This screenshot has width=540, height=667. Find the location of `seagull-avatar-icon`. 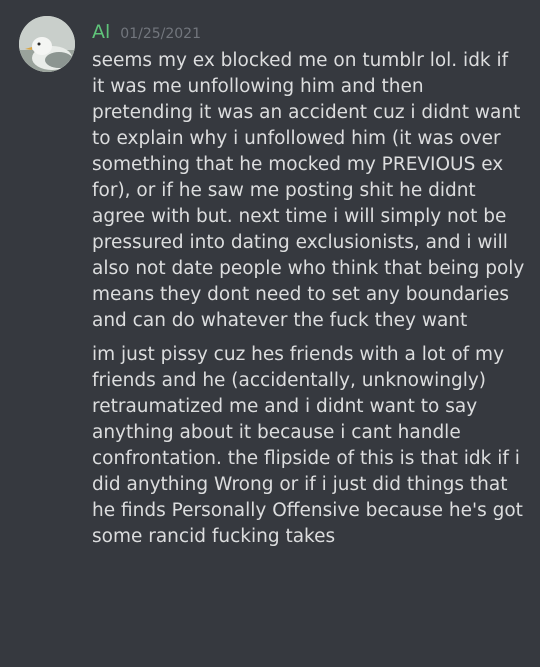

seagull-avatar-icon is located at coordinates (47, 44).